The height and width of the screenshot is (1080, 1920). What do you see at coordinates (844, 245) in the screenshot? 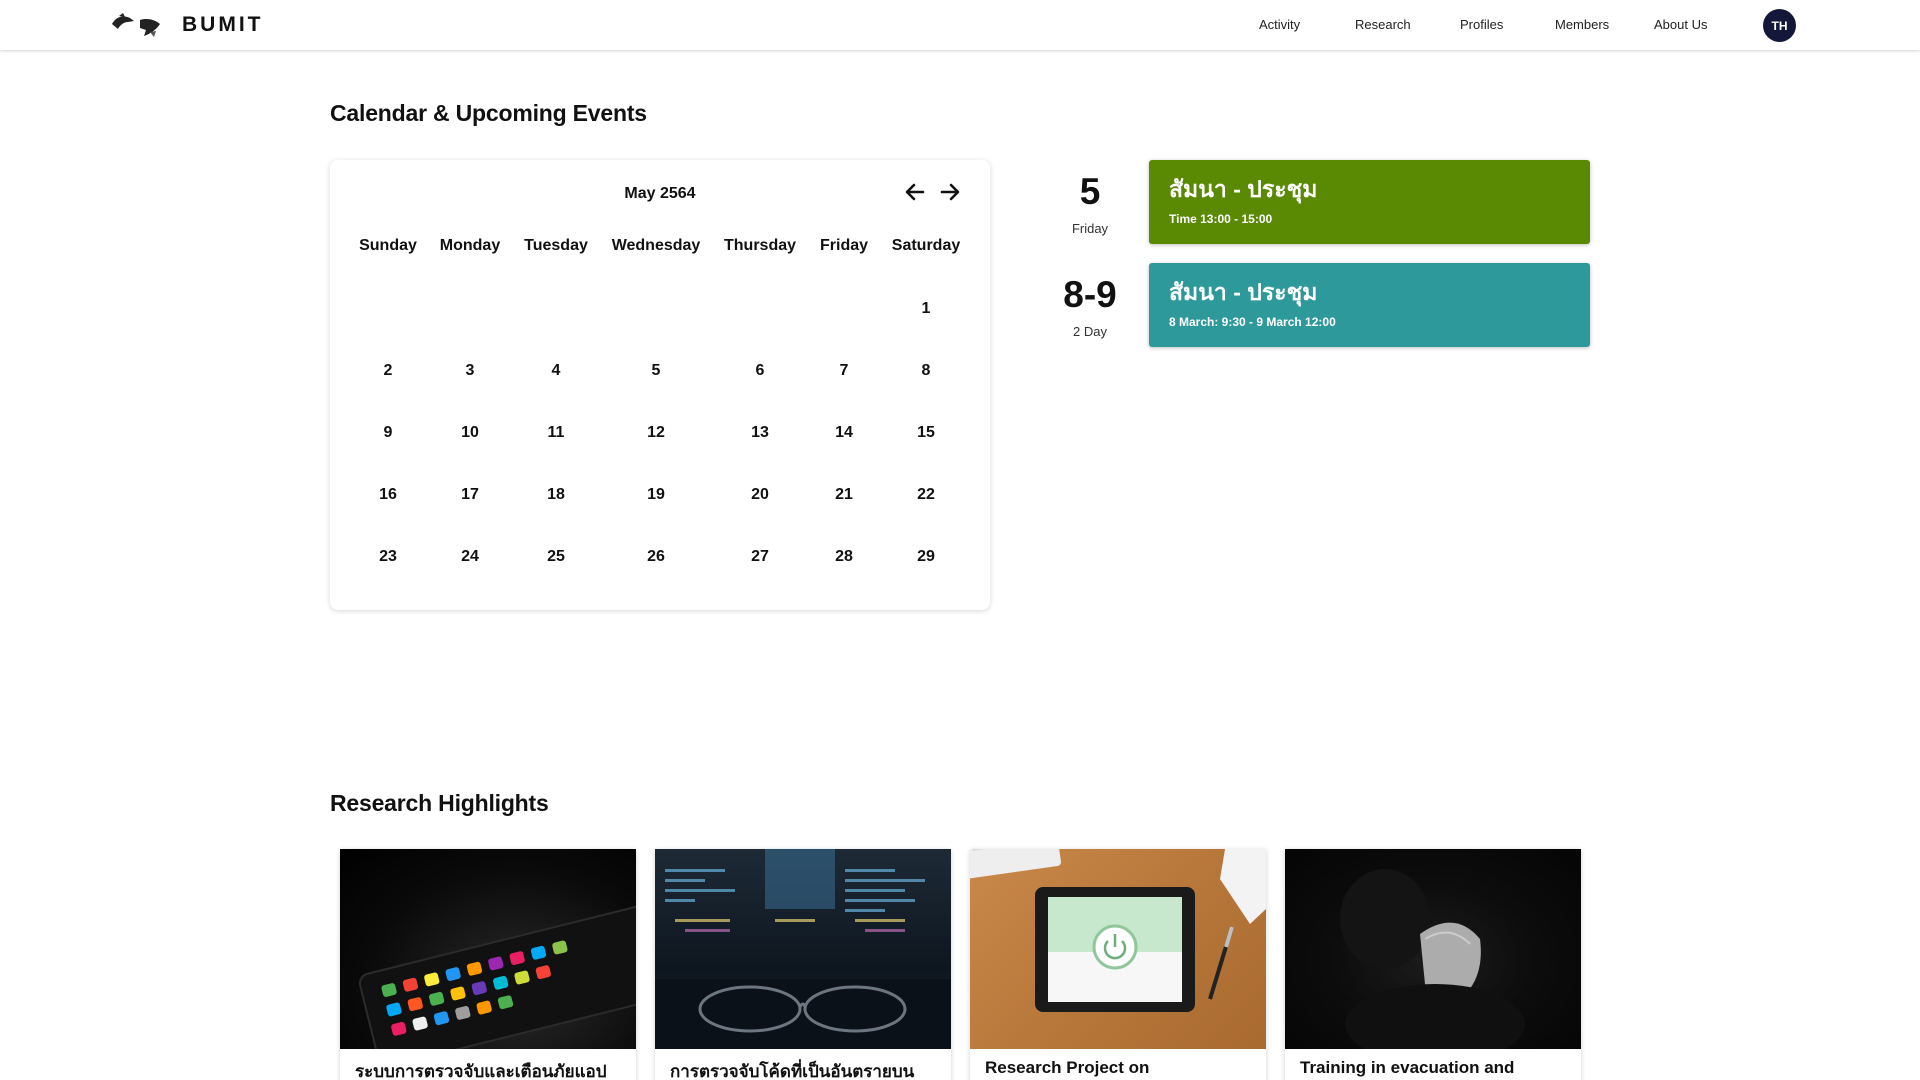
I see `weekday-friday: Friday` at bounding box center [844, 245].